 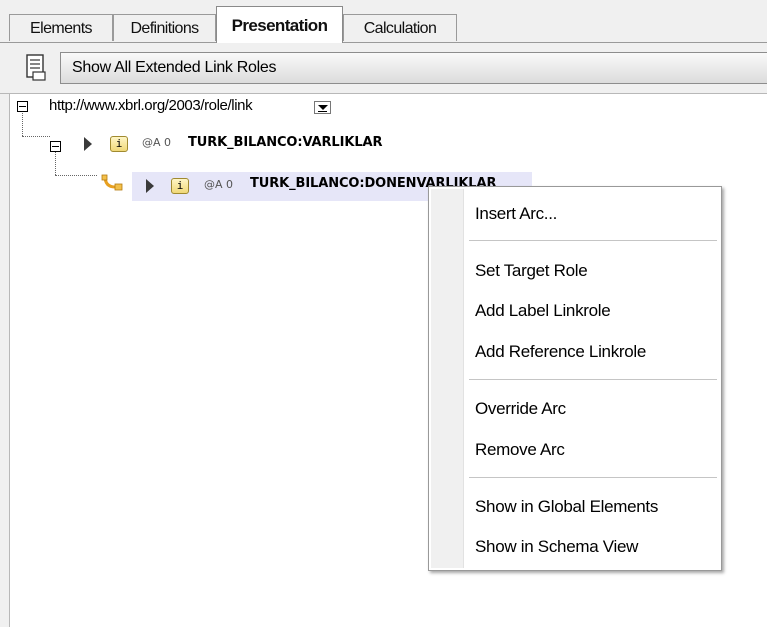 I want to click on menu-item-remove-arc: Remove Arc, so click(x=520, y=450).